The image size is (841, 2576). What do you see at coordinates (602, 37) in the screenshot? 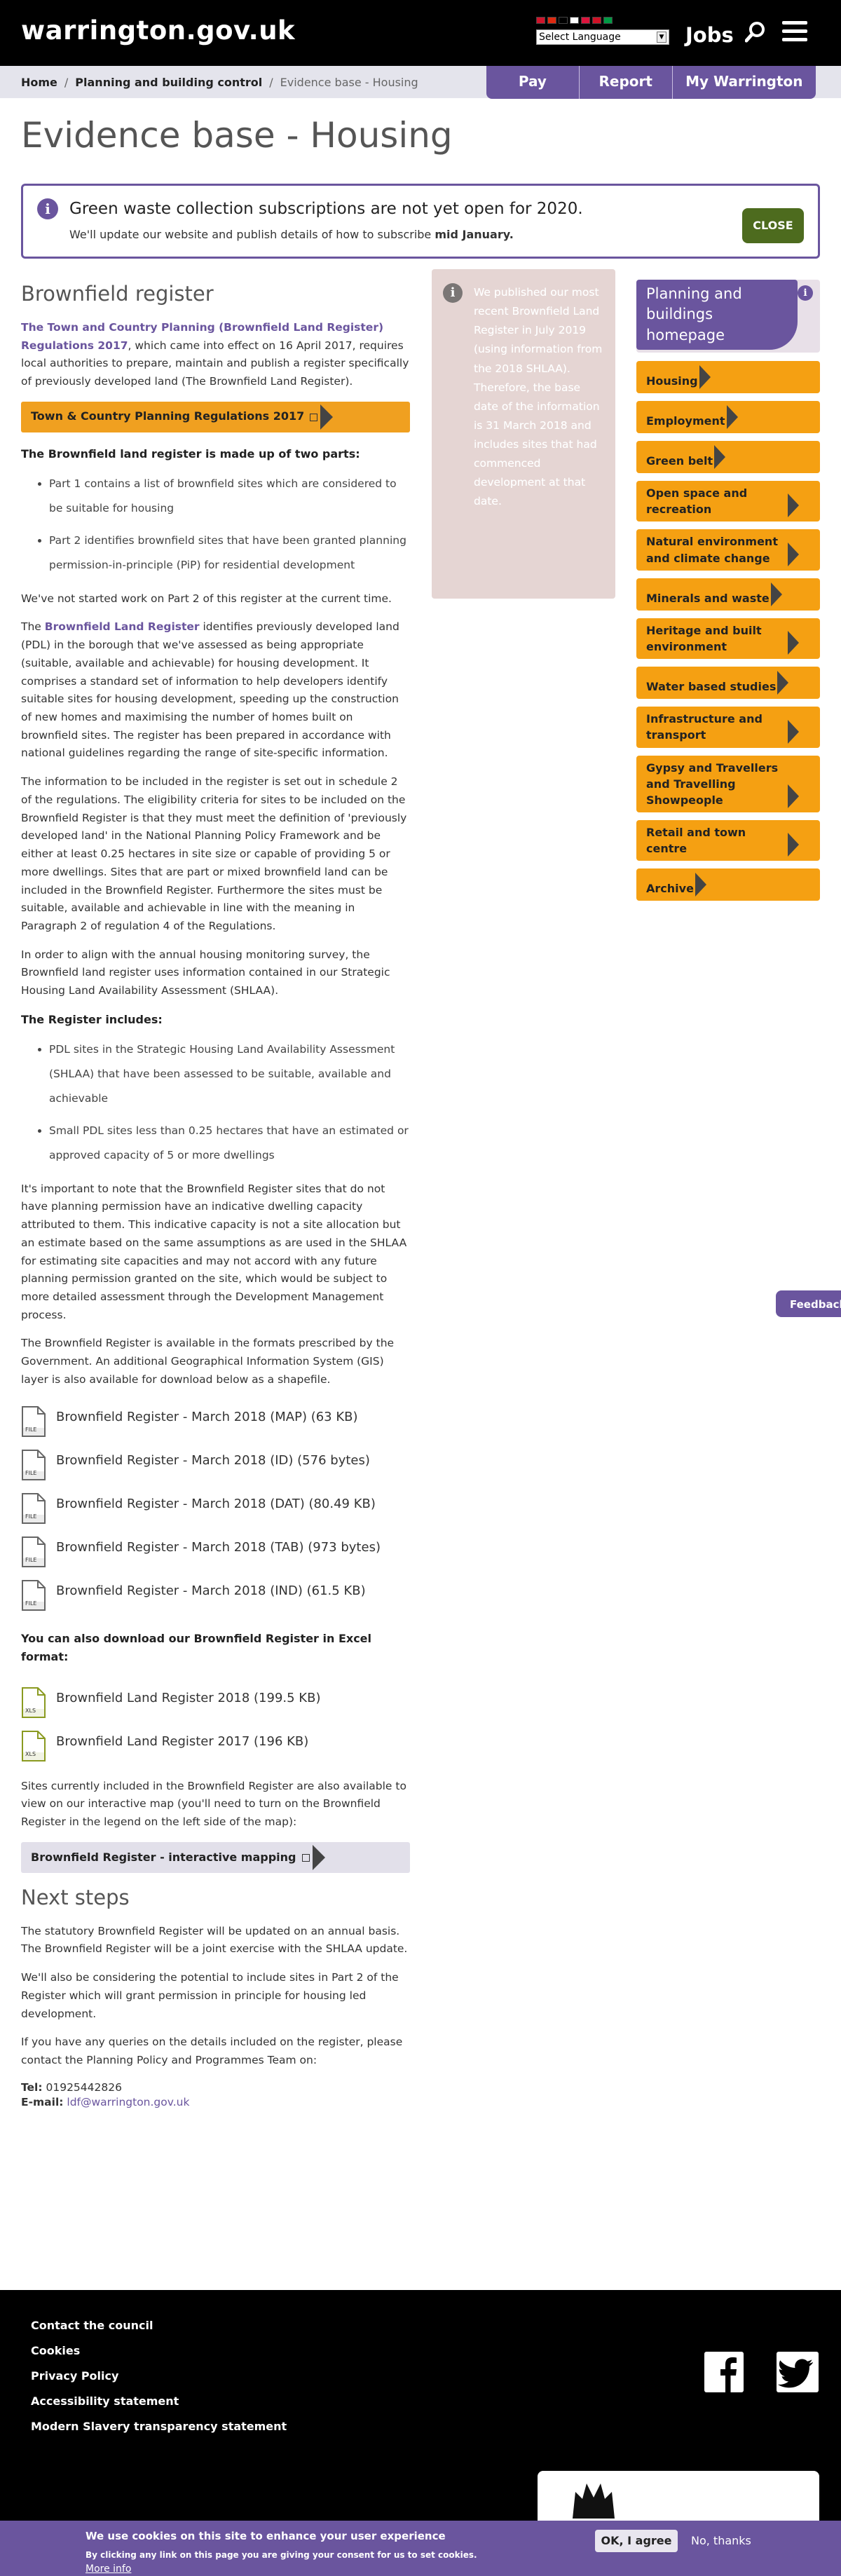
I see `language-select: Select Language ▼` at bounding box center [602, 37].